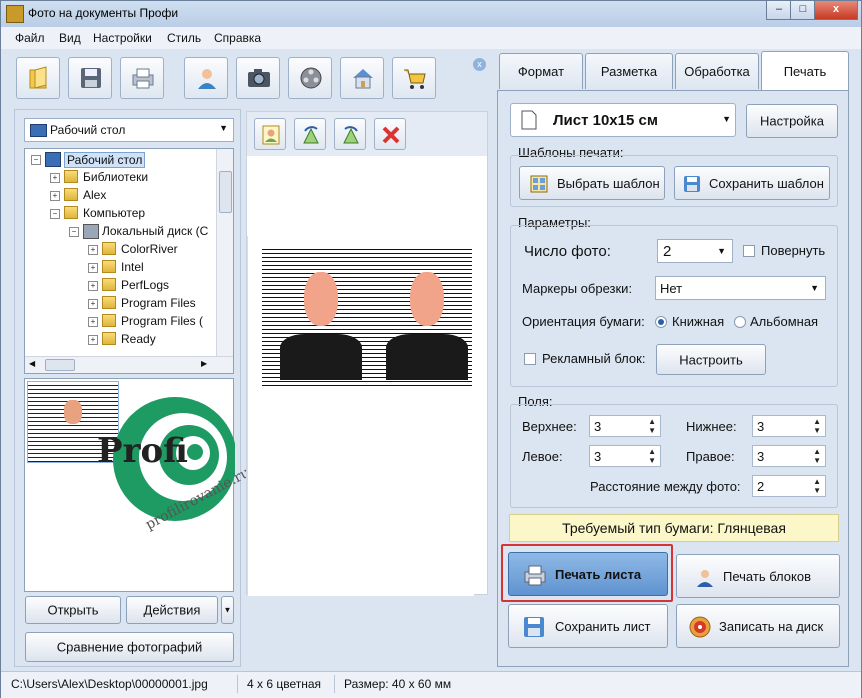 The height and width of the screenshot is (698, 862). What do you see at coordinates (362, 78) in the screenshot?
I see `home-button` at bounding box center [362, 78].